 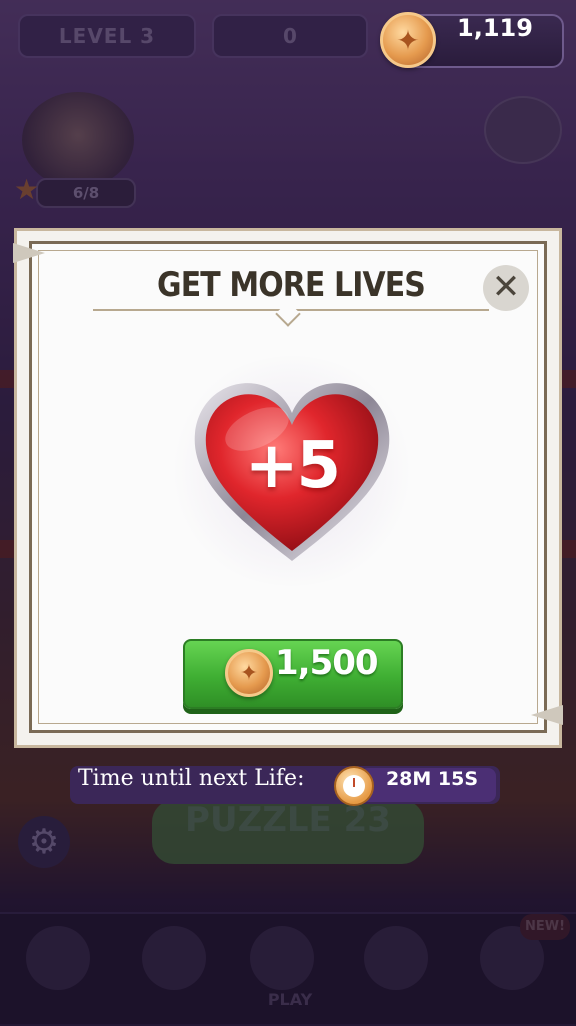 What do you see at coordinates (291, 285) in the screenshot?
I see `dialog-title: GET MORE LIVES` at bounding box center [291, 285].